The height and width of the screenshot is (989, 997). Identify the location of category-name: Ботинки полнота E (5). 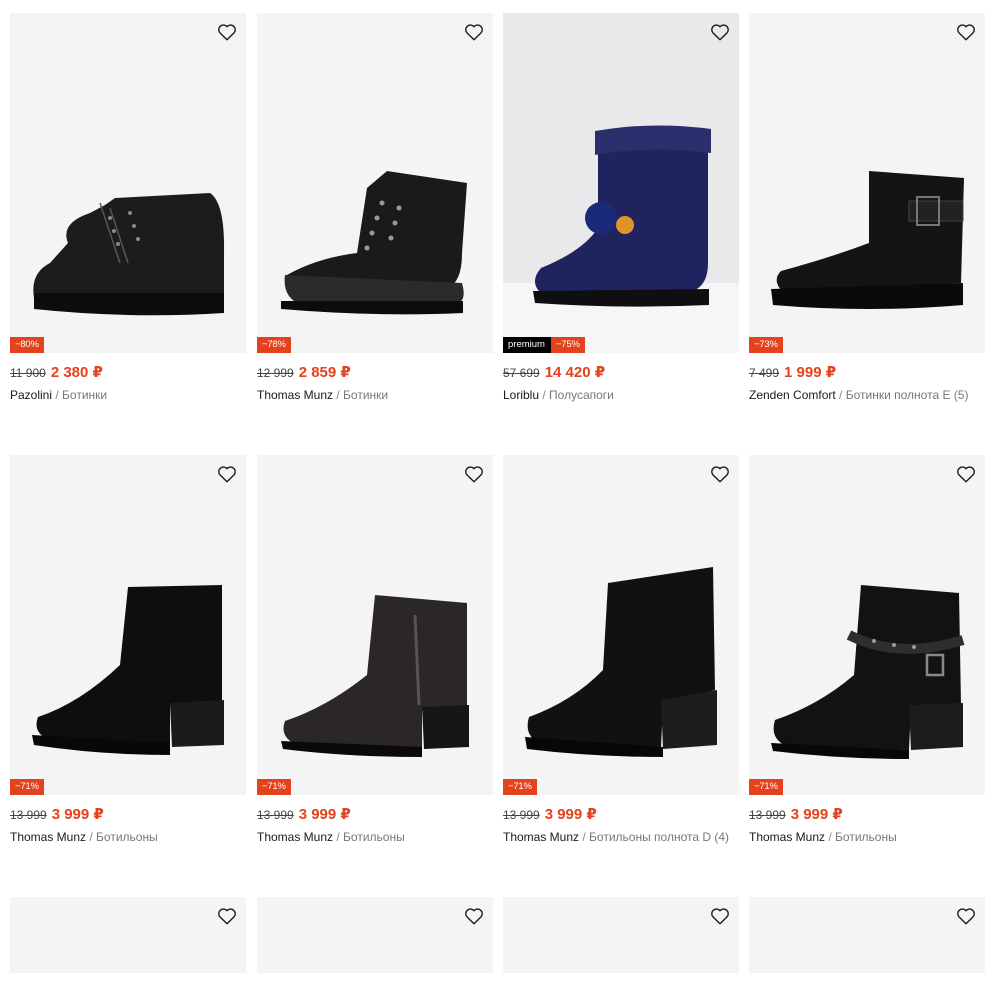
(907, 395).